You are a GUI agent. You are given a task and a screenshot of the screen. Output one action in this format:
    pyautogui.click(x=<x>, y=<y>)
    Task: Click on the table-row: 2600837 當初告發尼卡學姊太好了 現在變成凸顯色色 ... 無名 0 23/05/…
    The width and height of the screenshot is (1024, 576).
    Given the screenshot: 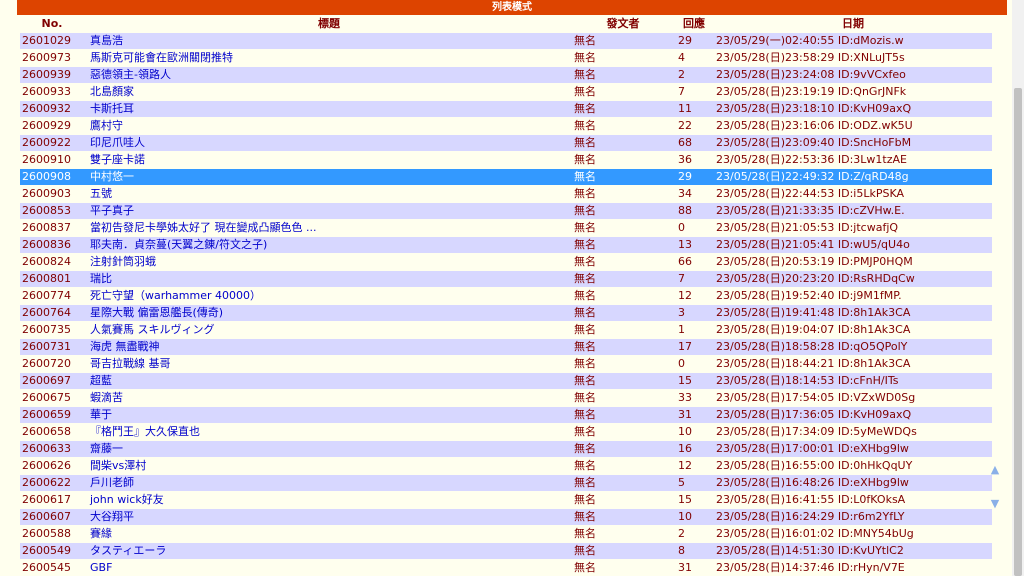 What is the action you would take?
    pyautogui.click(x=506, y=228)
    